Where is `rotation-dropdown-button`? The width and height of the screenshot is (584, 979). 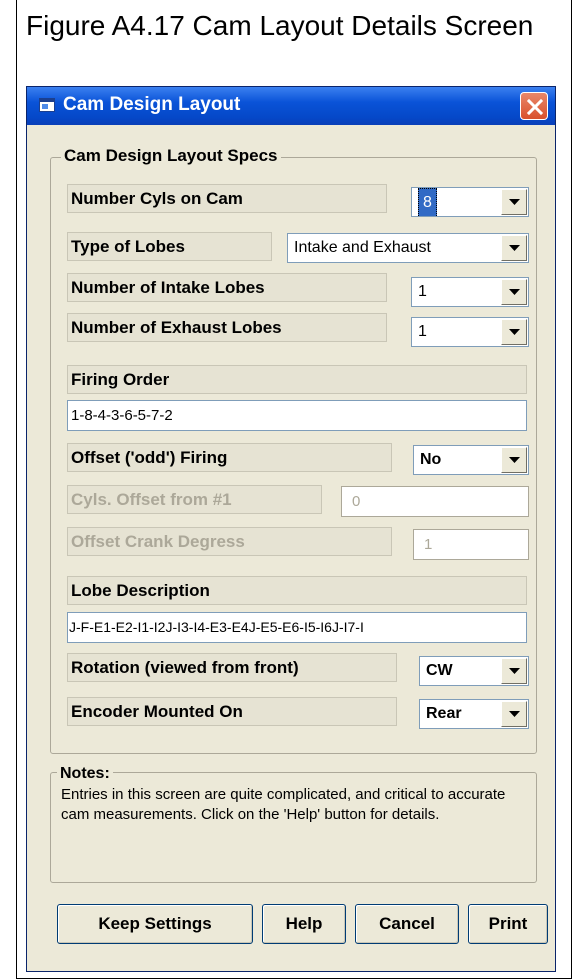 rotation-dropdown-button is located at coordinates (514, 671).